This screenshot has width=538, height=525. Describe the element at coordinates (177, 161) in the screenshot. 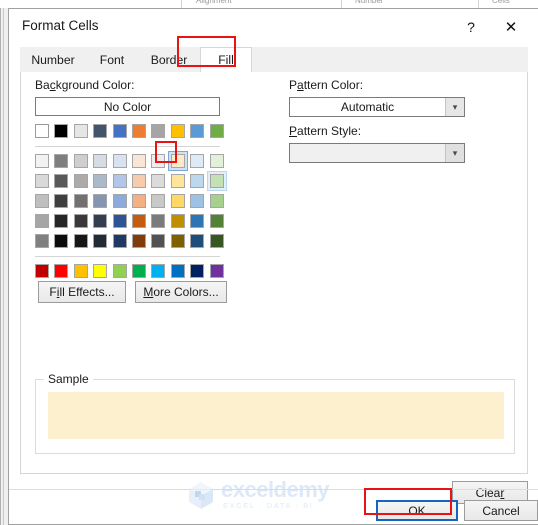

I see `tint-color-swatch-selected` at that location.